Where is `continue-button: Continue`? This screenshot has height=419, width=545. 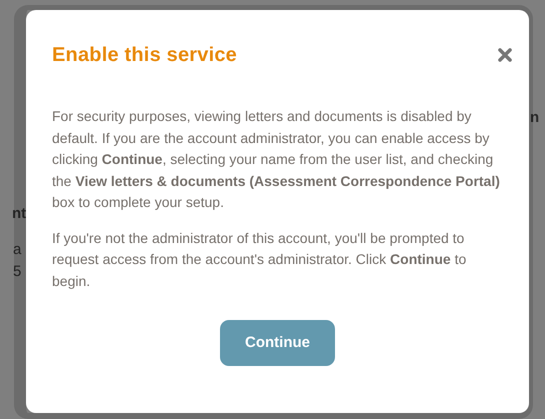 continue-button: Continue is located at coordinates (277, 343).